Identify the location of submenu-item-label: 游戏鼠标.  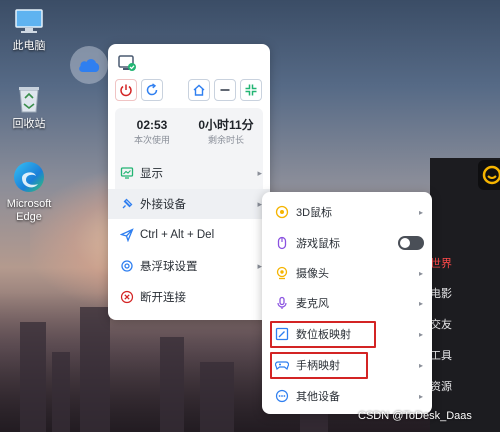
(318, 244).